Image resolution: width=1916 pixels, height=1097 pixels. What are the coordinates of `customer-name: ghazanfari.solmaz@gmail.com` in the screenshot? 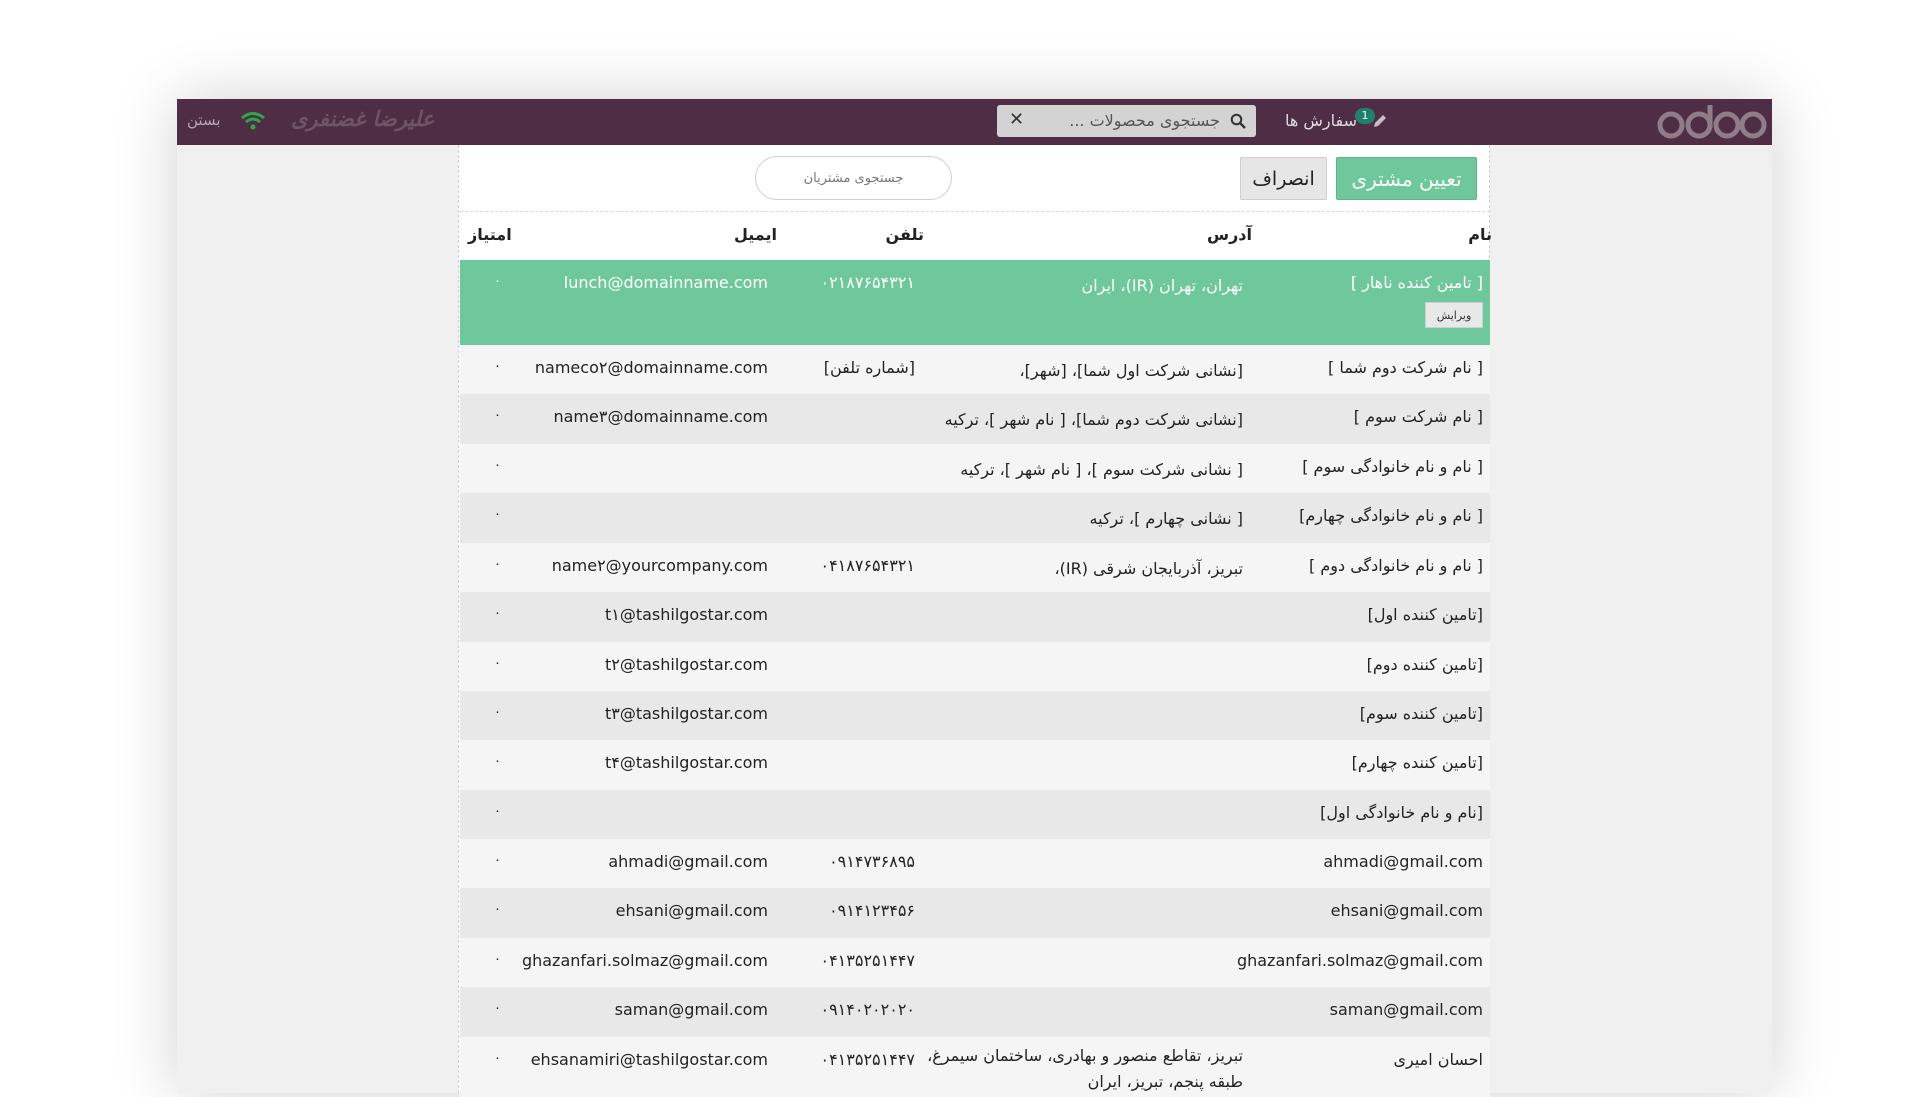 It's located at (1359, 960).